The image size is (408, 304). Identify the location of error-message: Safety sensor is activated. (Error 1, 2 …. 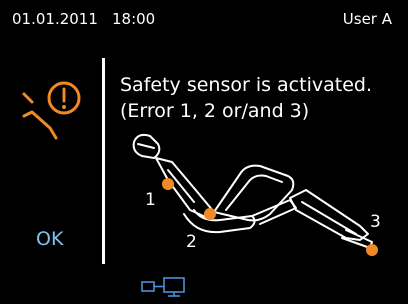
(260, 98).